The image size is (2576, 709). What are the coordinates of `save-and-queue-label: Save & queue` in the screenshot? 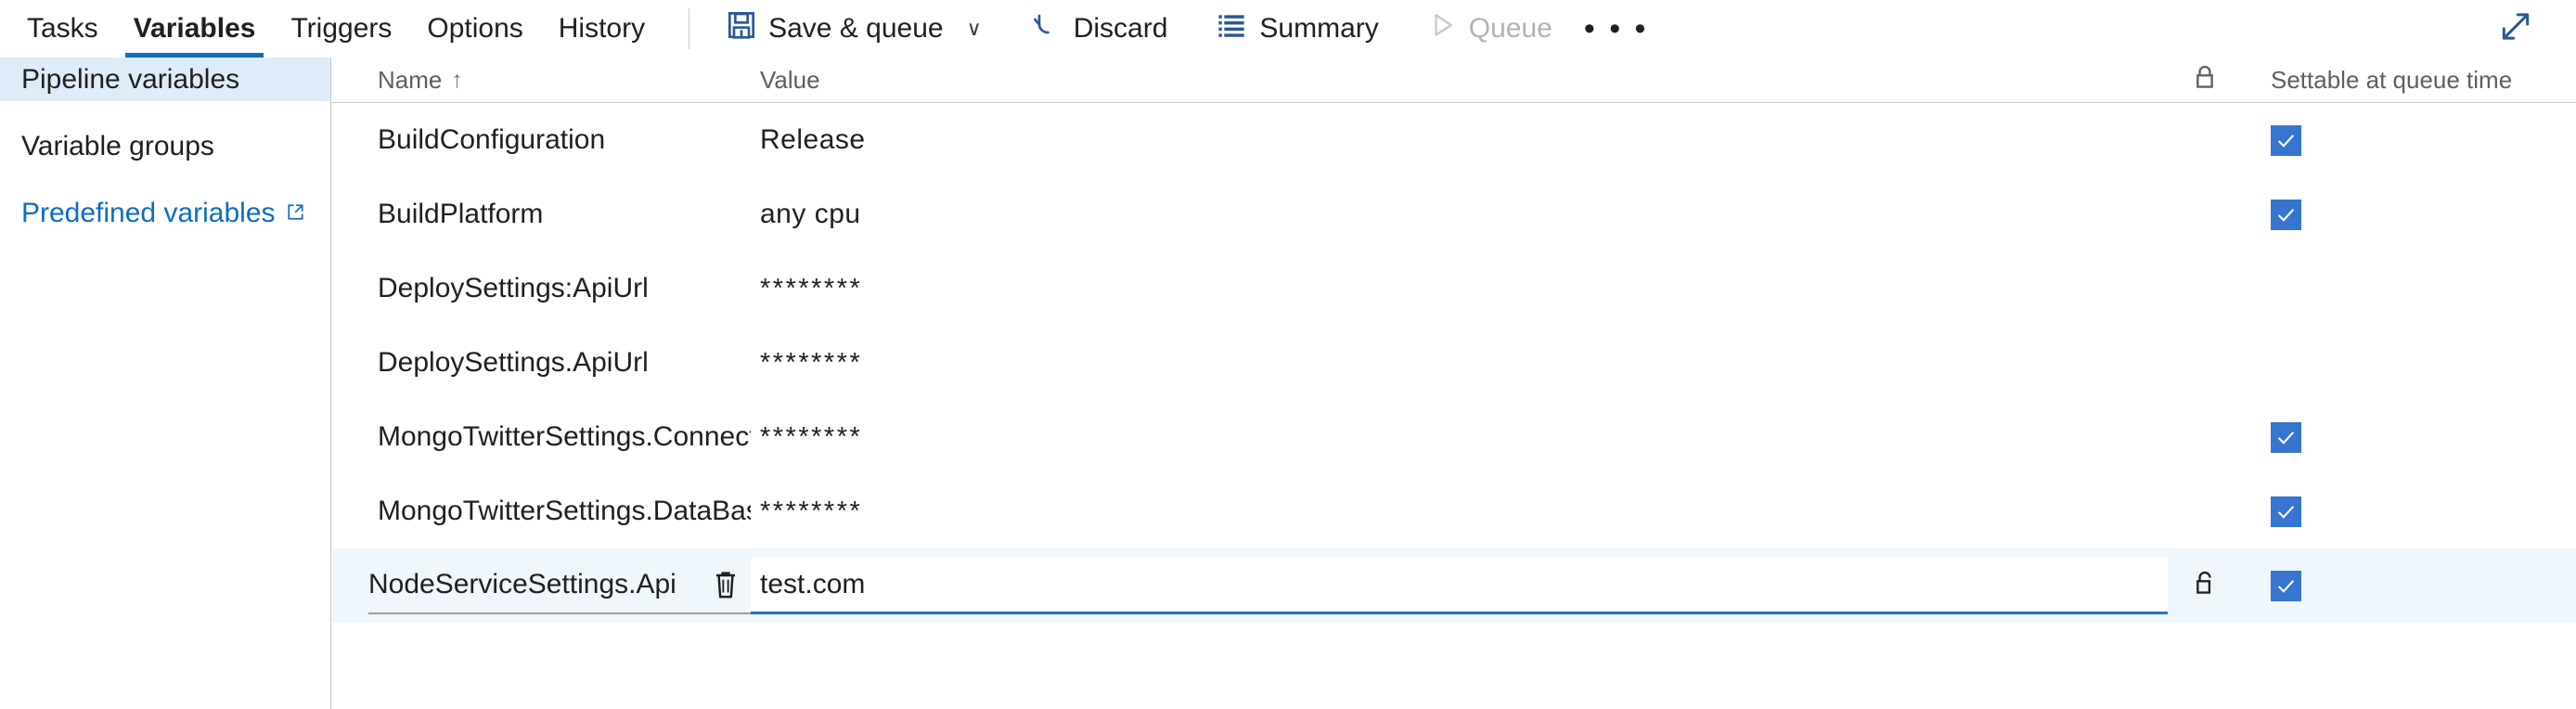 It's located at (856, 29).